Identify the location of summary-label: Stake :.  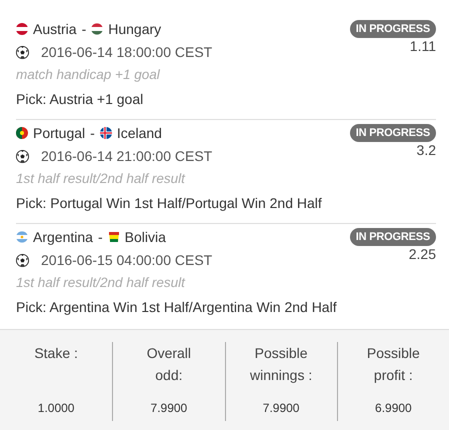
(56, 353).